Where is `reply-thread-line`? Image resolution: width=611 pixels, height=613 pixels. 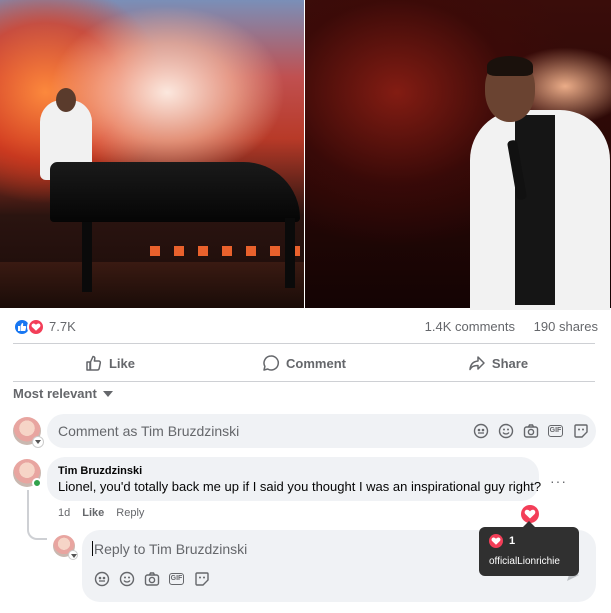
reply-thread-line is located at coordinates (37, 515).